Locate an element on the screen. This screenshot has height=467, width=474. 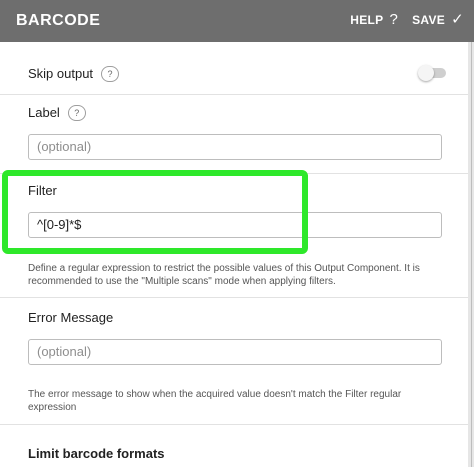
skip-output-toggle is located at coordinates (432, 73).